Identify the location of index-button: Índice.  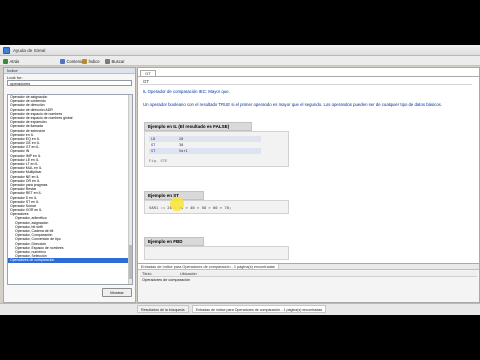
(91, 61).